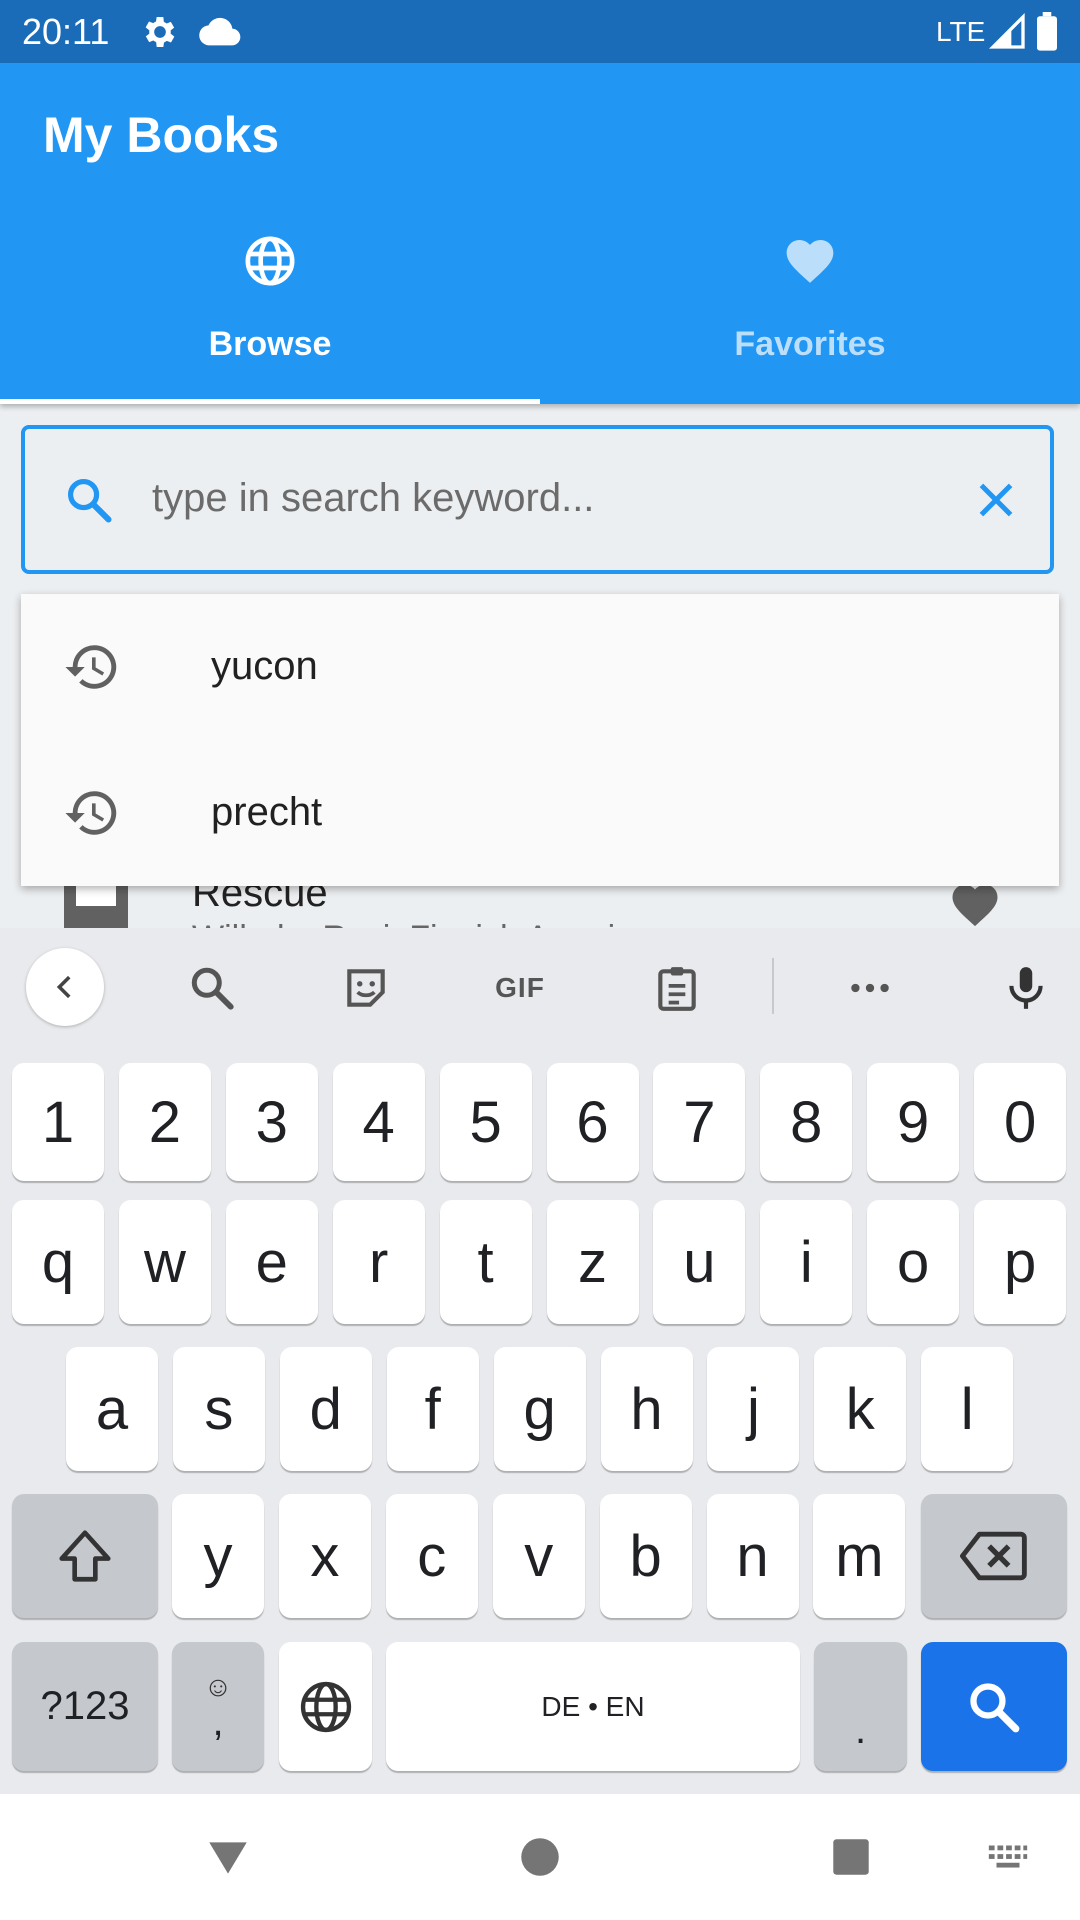 The width and height of the screenshot is (1080, 1920). I want to click on key-label: 3, so click(271, 1122).